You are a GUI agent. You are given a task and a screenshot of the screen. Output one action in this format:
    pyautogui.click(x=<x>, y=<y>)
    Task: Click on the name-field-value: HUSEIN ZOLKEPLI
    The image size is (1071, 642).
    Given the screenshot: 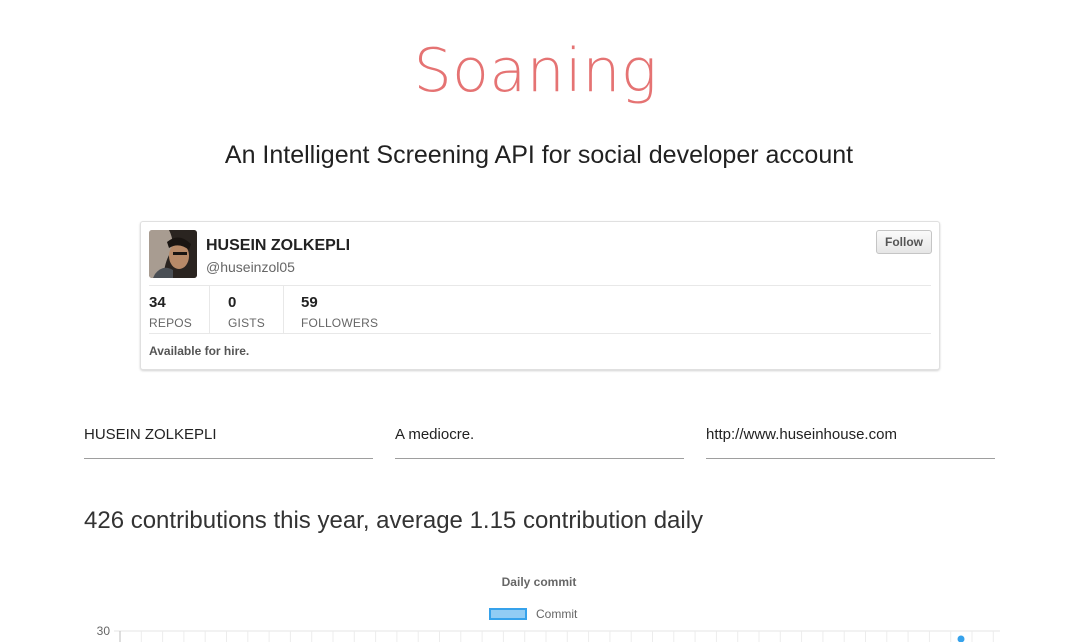 What is the action you would take?
    pyautogui.click(x=150, y=434)
    